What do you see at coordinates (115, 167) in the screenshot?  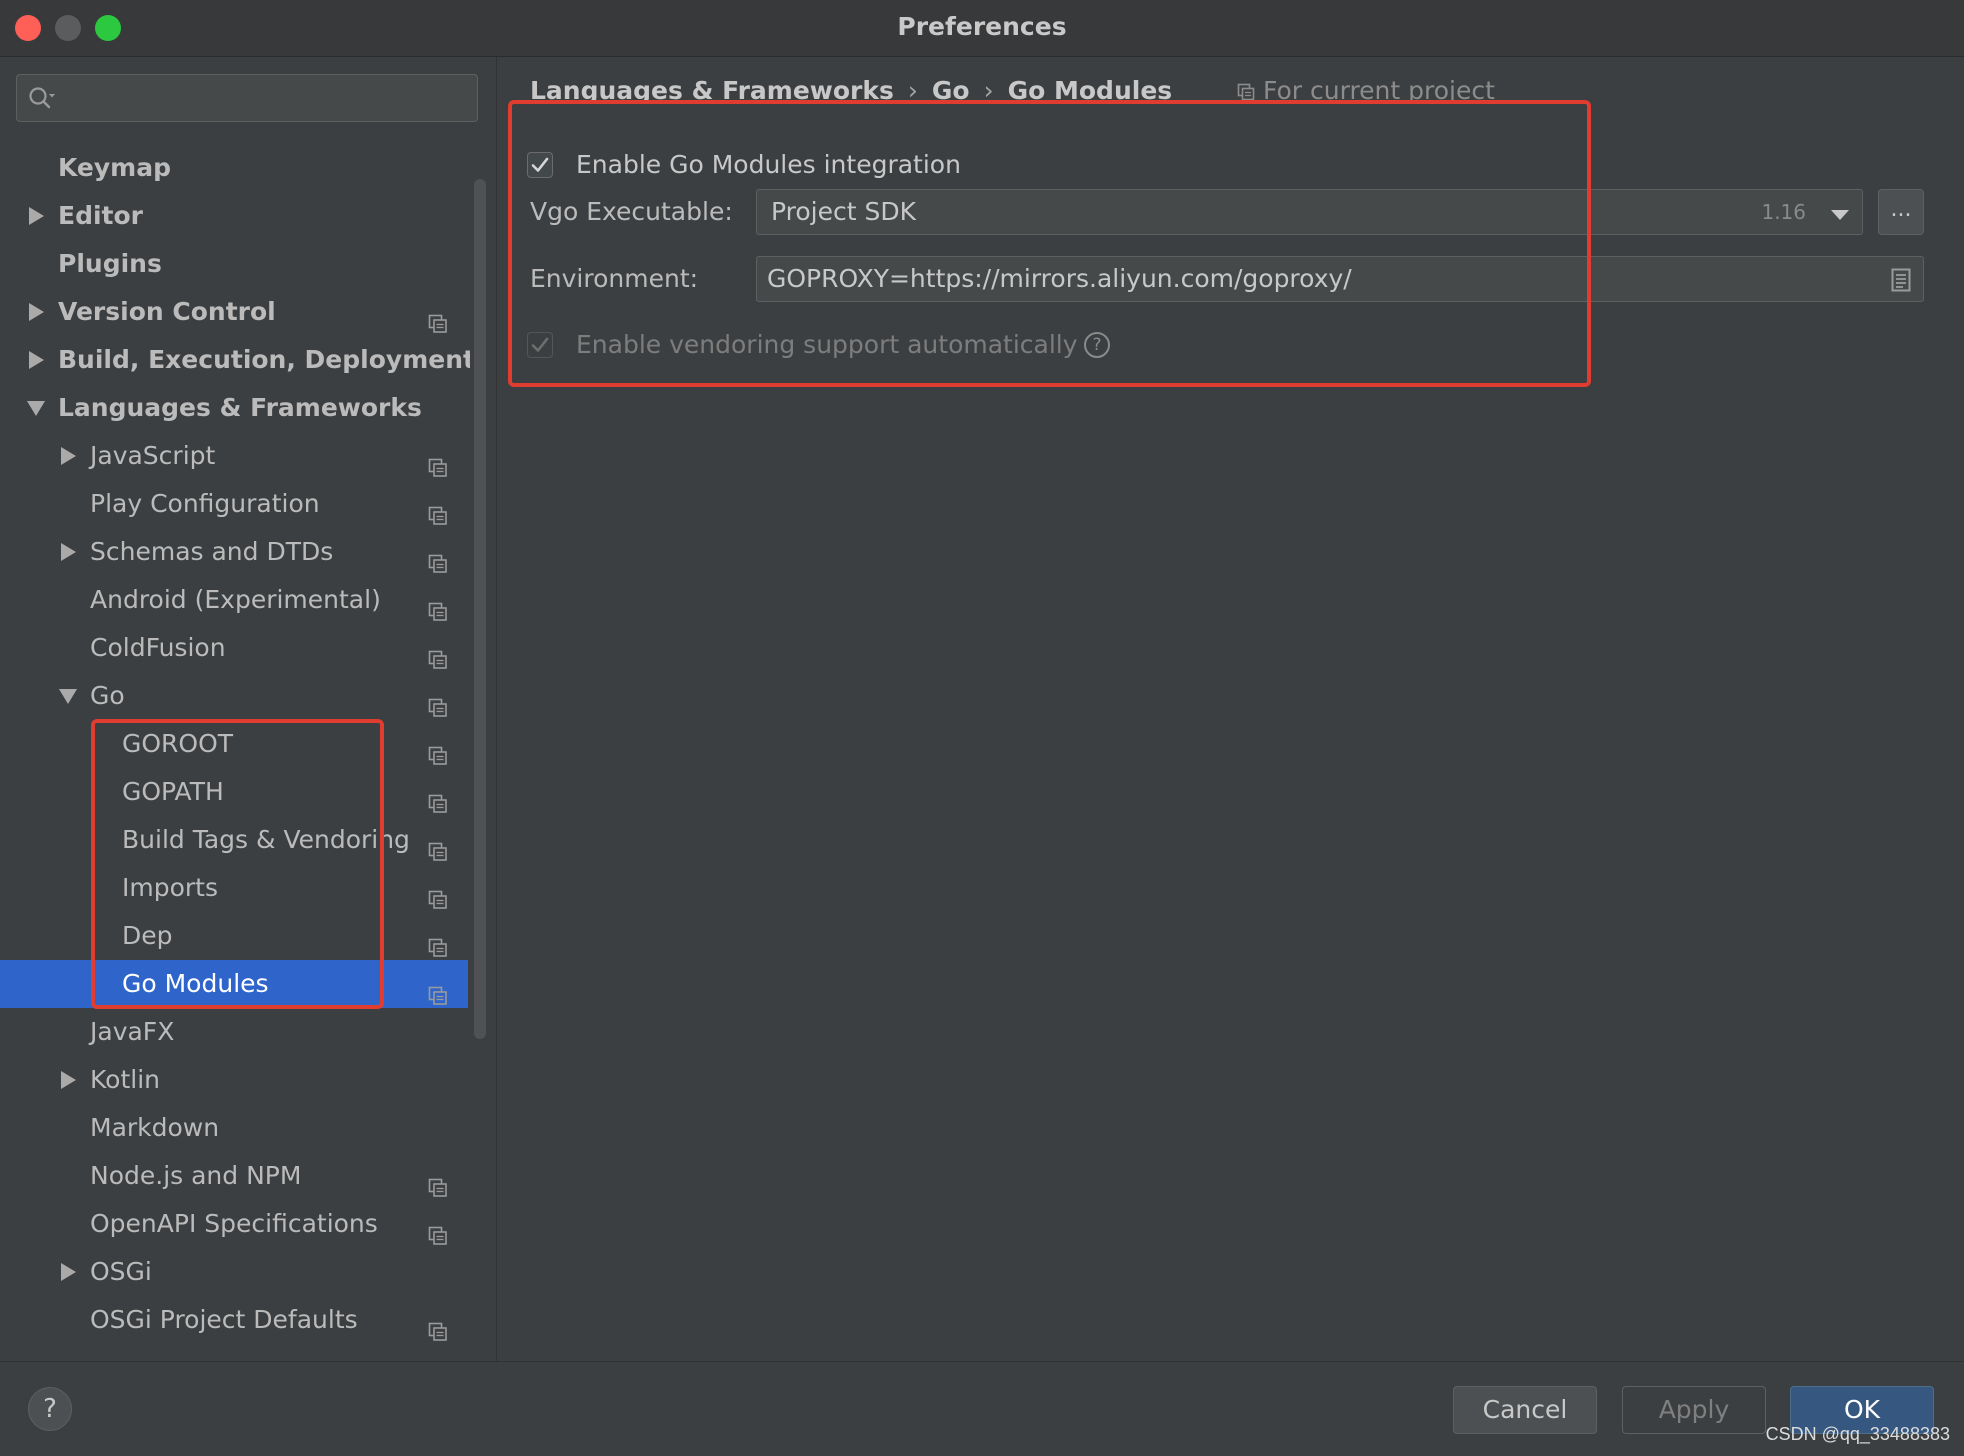 I see `sidebar-item-label: Keymap` at bounding box center [115, 167].